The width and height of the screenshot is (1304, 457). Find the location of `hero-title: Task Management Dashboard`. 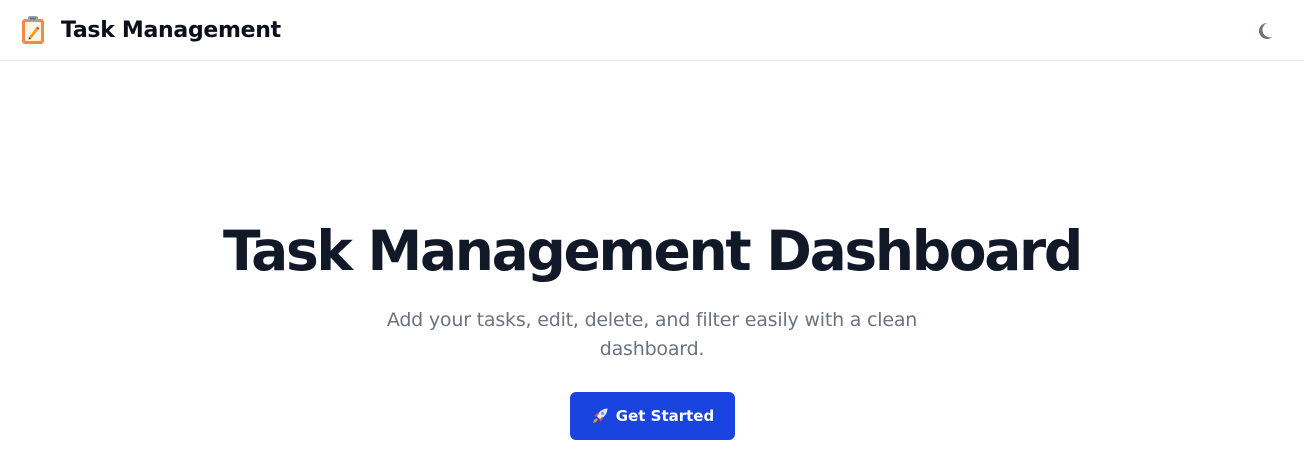

hero-title: Task Management Dashboard is located at coordinates (653, 251).